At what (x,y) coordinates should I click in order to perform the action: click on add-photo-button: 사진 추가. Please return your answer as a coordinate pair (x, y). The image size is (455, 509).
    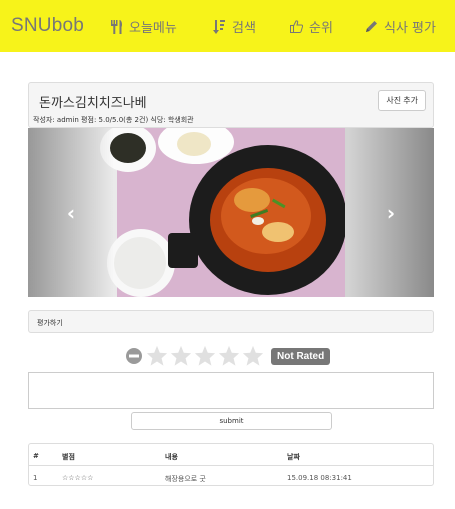
    Looking at the image, I should click on (402, 100).